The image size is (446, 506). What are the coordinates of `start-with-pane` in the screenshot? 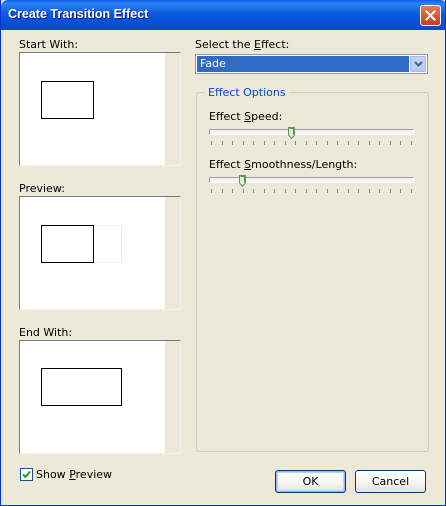 It's located at (100, 109).